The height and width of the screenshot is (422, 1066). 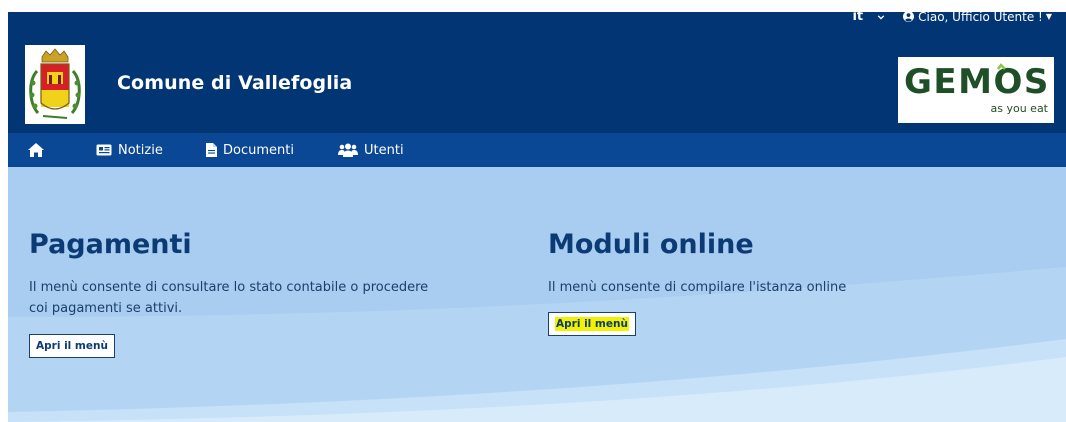 I want to click on pagamenti-open-menu-button: Apri il menù, so click(x=72, y=346).